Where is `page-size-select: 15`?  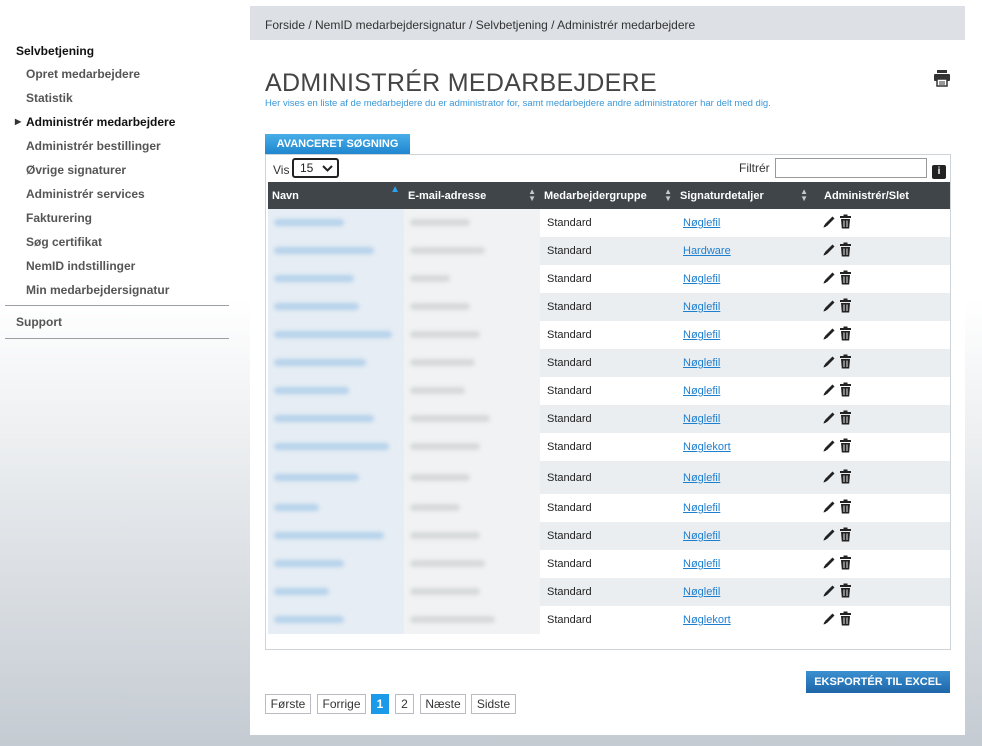
page-size-select: 15 is located at coordinates (315, 168).